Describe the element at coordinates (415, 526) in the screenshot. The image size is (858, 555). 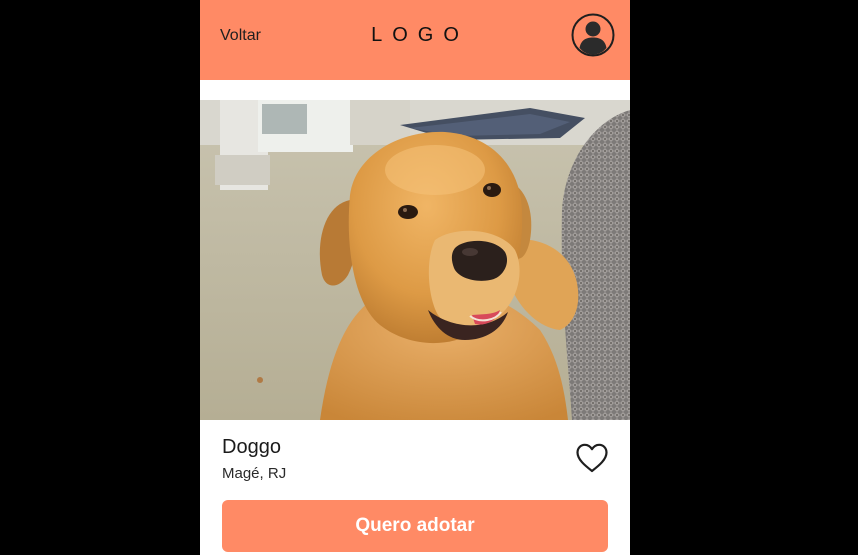
I see `adopt-button: Quero adotar` at that location.